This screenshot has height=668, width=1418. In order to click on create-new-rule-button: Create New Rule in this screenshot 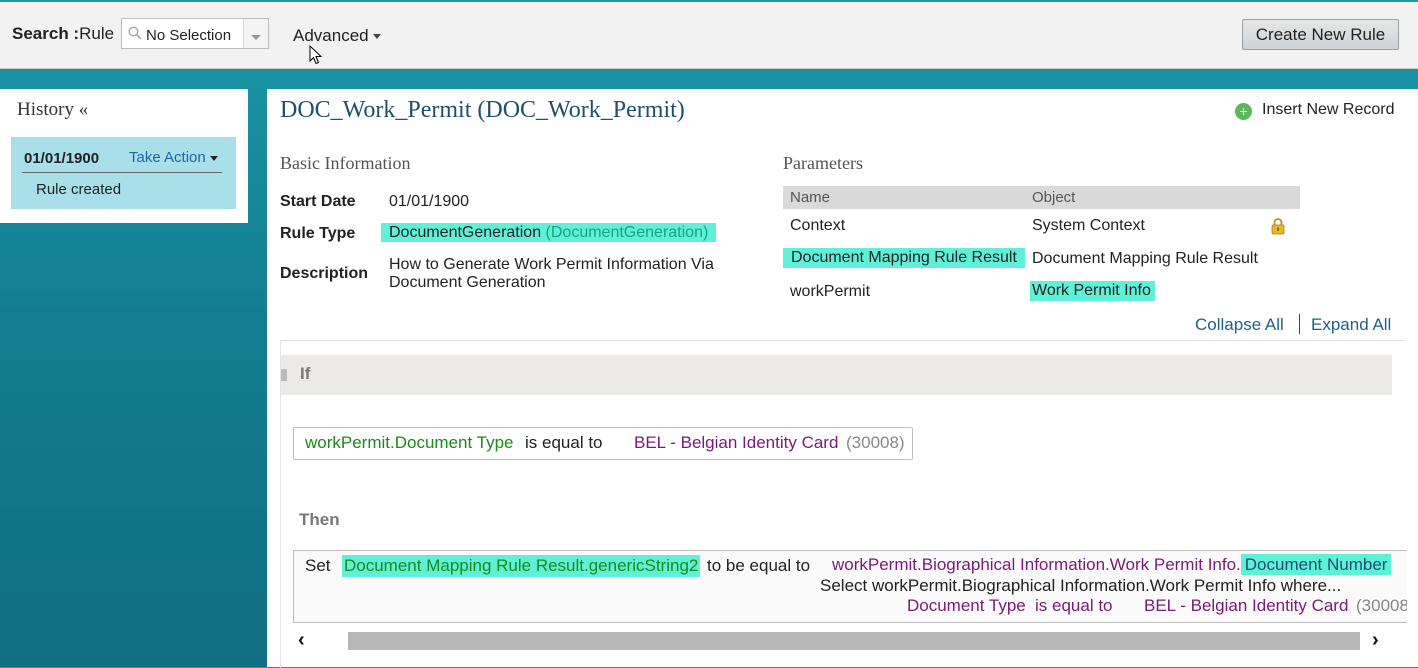, I will do `click(1320, 34)`.